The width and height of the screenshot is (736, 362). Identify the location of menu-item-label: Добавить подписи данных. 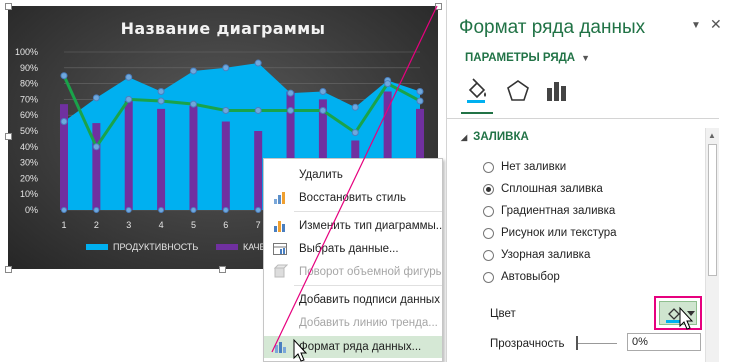
(369, 300).